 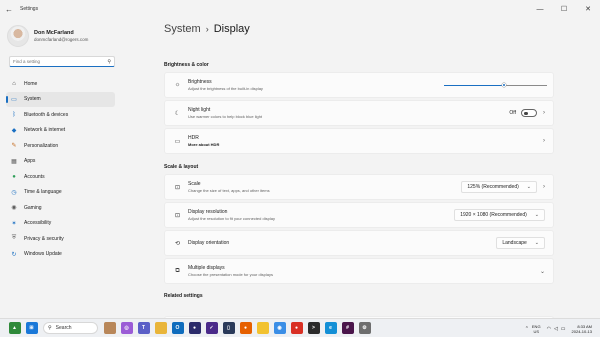 I want to click on search-box: ⚲, so click(x=62, y=61).